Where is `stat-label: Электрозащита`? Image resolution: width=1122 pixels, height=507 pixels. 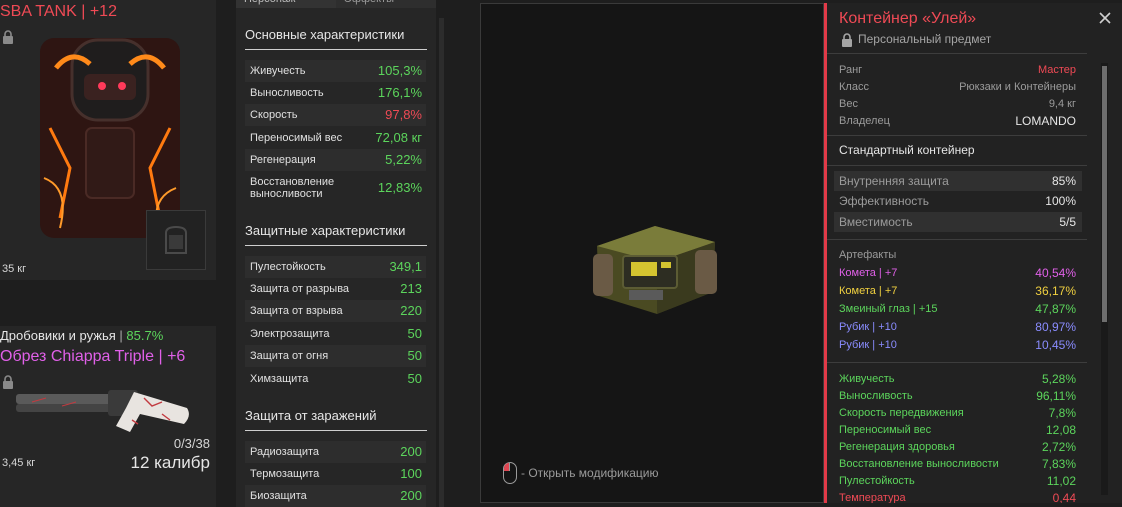
stat-label: Электрозащита is located at coordinates (290, 334).